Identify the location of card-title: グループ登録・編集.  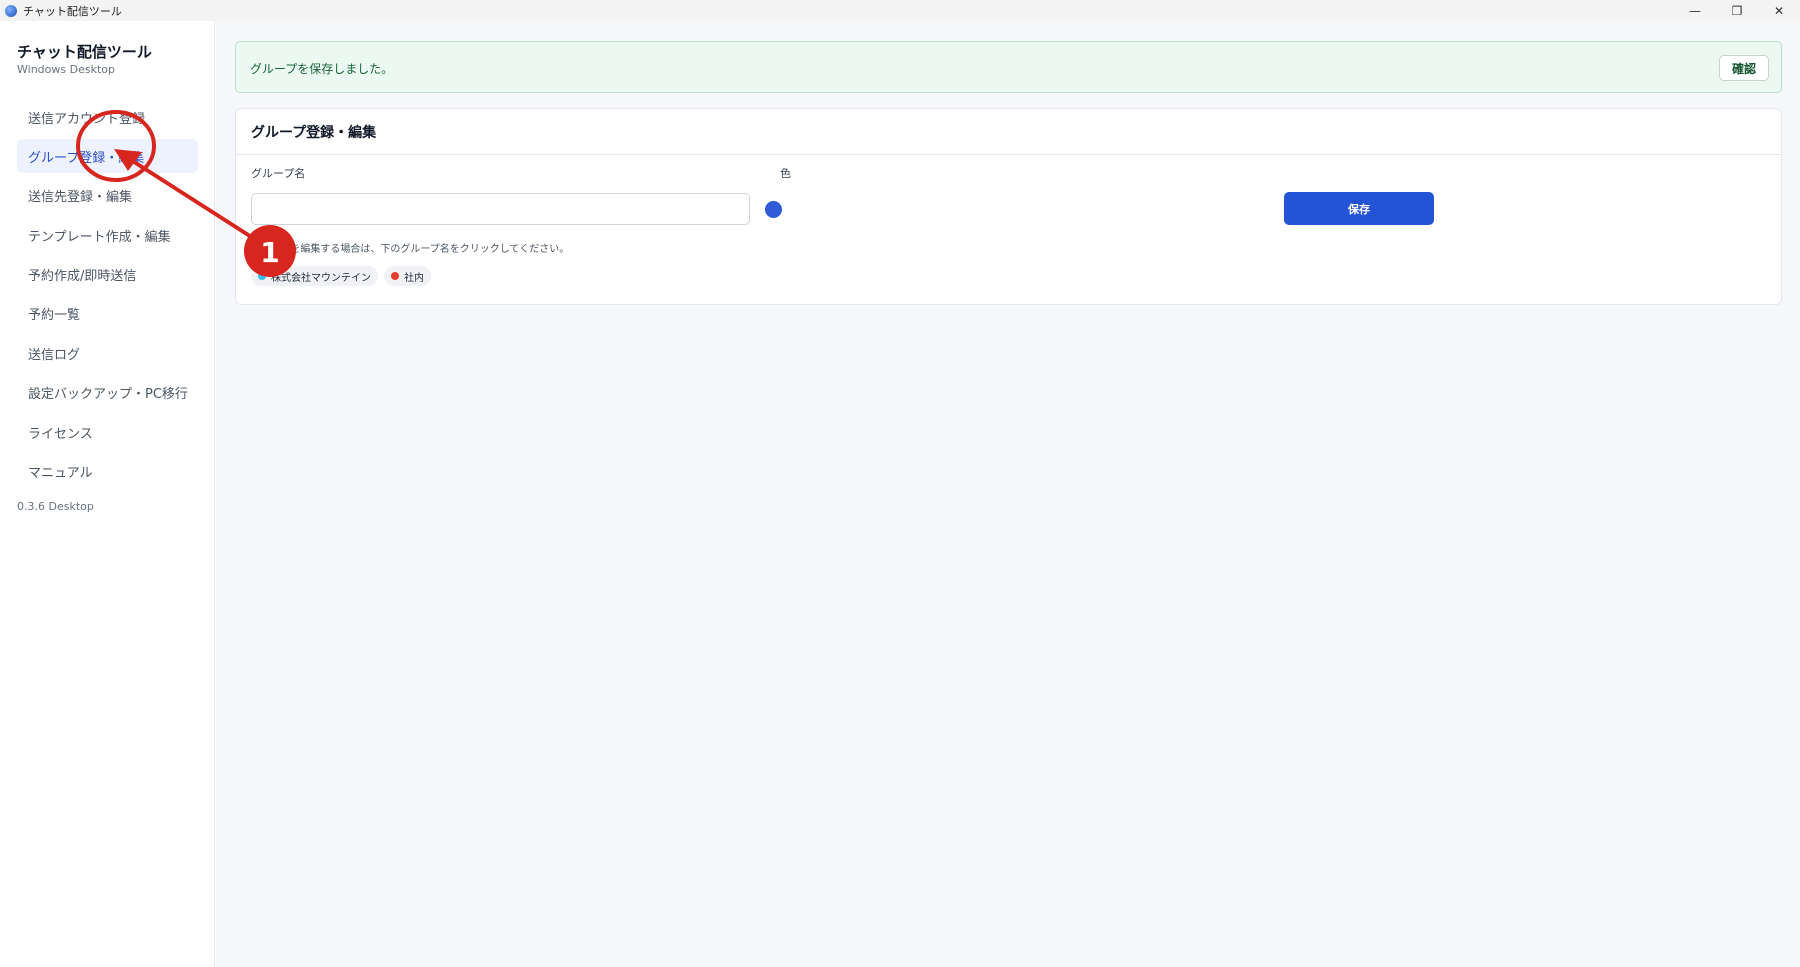
(1008, 132).